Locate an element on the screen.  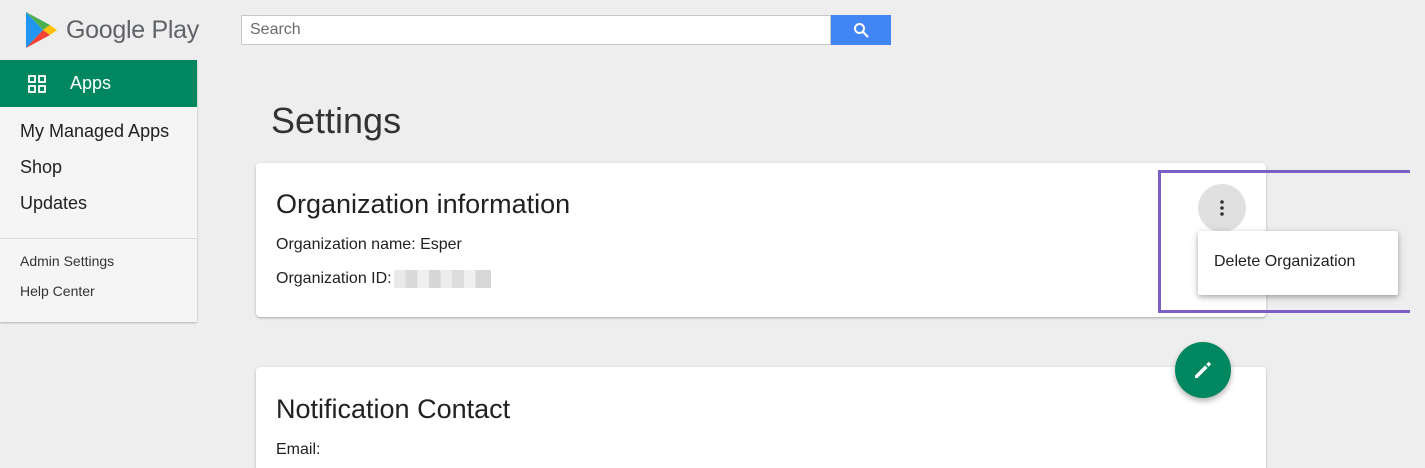
organization-id-label: Organization ID: is located at coordinates (334, 278).